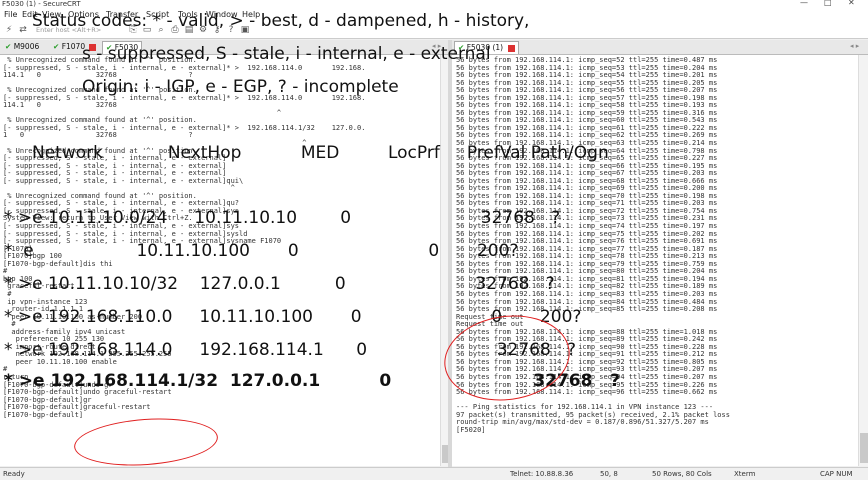 Image resolution: width=868 pixels, height=480 pixels. Describe the element at coordinates (836, 474) in the screenshot. I see `status-keys: CAP NUM` at that location.